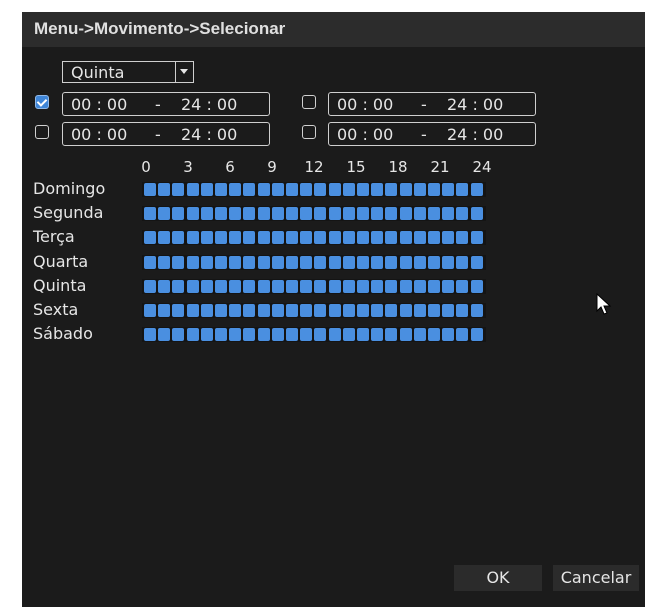 The width and height of the screenshot is (645, 607). Describe the element at coordinates (309, 132) in the screenshot. I see `period-4-checkbox` at that location.